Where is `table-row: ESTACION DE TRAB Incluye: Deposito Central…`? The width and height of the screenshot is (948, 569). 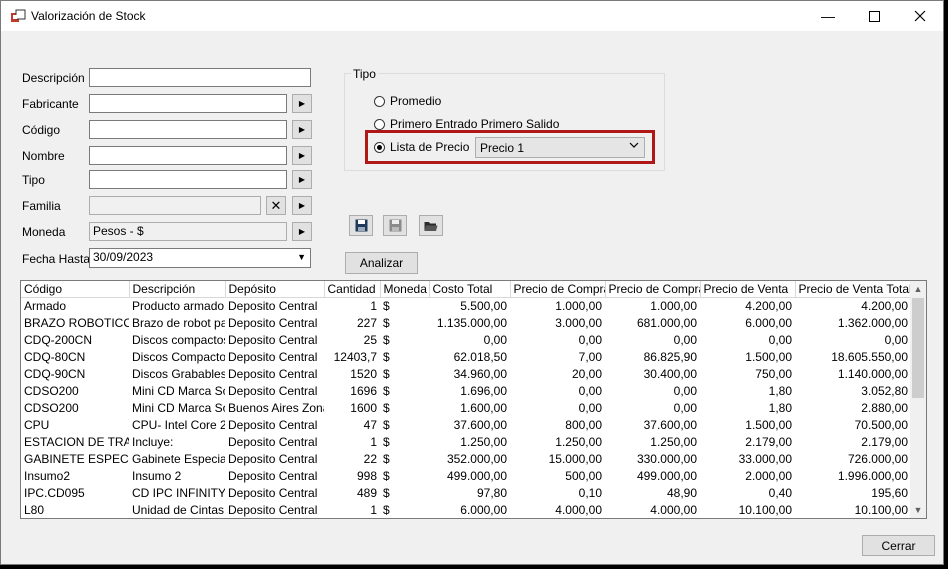
table-row: ESTACION DE TRAB Incluye: Deposito Central… is located at coordinates (466, 442).